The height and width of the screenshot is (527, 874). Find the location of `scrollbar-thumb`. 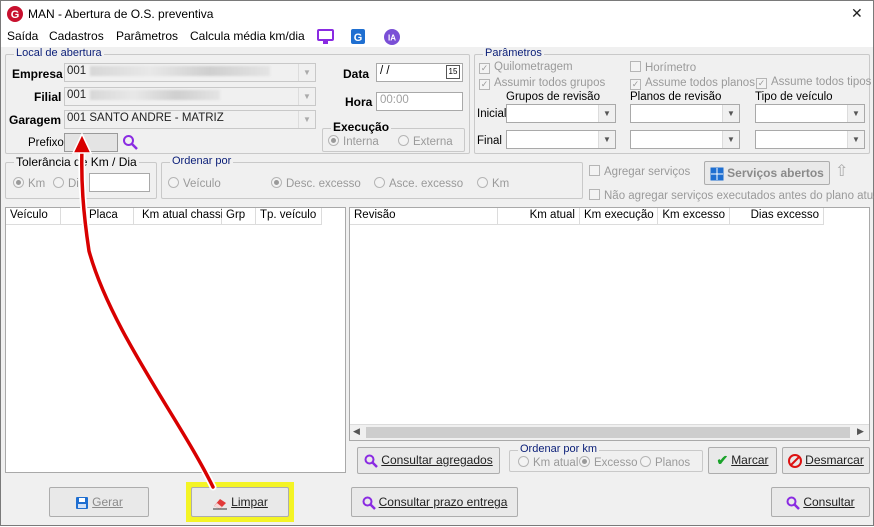

scrollbar-thumb is located at coordinates (608, 432).